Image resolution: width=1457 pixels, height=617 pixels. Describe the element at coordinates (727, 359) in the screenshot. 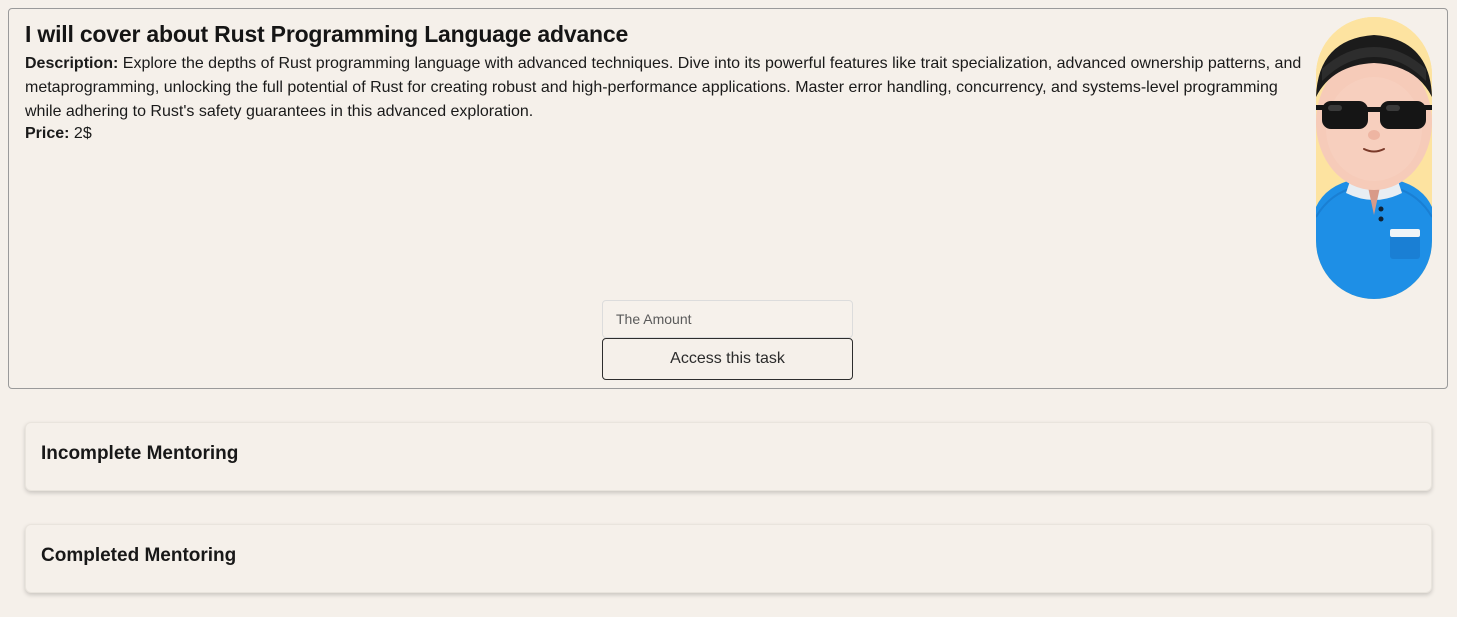

I see `access-task-button: Access this task` at that location.